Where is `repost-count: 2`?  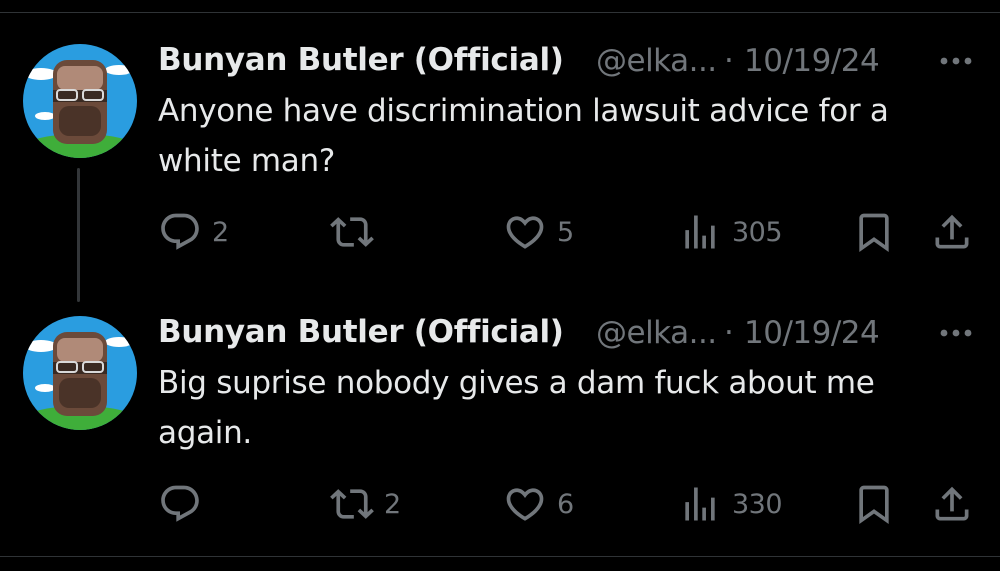
repost-count: 2 is located at coordinates (392, 504).